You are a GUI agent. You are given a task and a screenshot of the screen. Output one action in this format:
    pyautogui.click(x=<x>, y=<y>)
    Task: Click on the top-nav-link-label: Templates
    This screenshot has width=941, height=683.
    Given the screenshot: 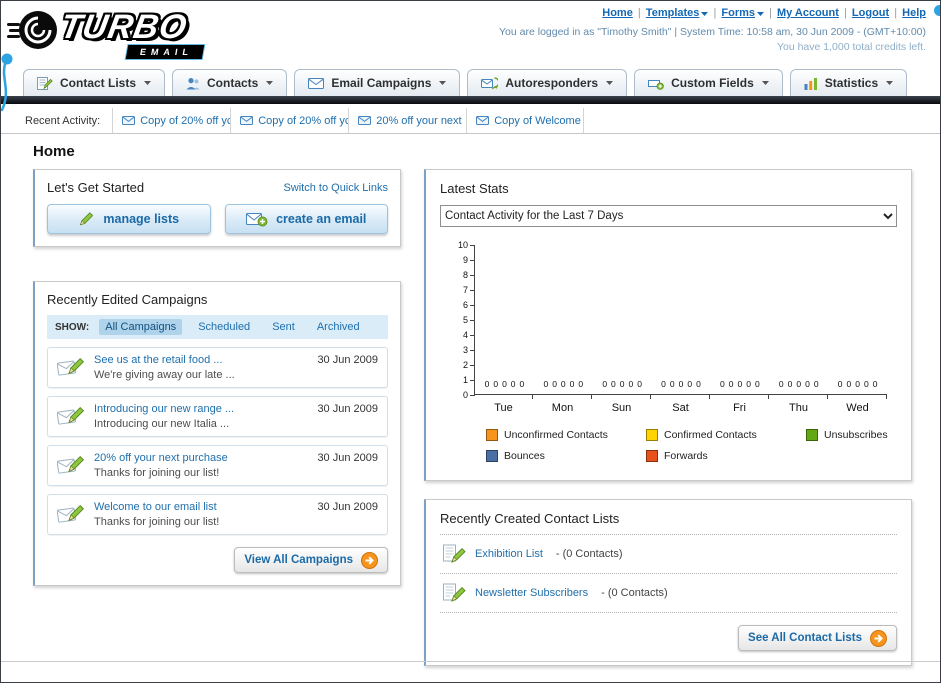 What is the action you would take?
    pyautogui.click(x=672, y=13)
    